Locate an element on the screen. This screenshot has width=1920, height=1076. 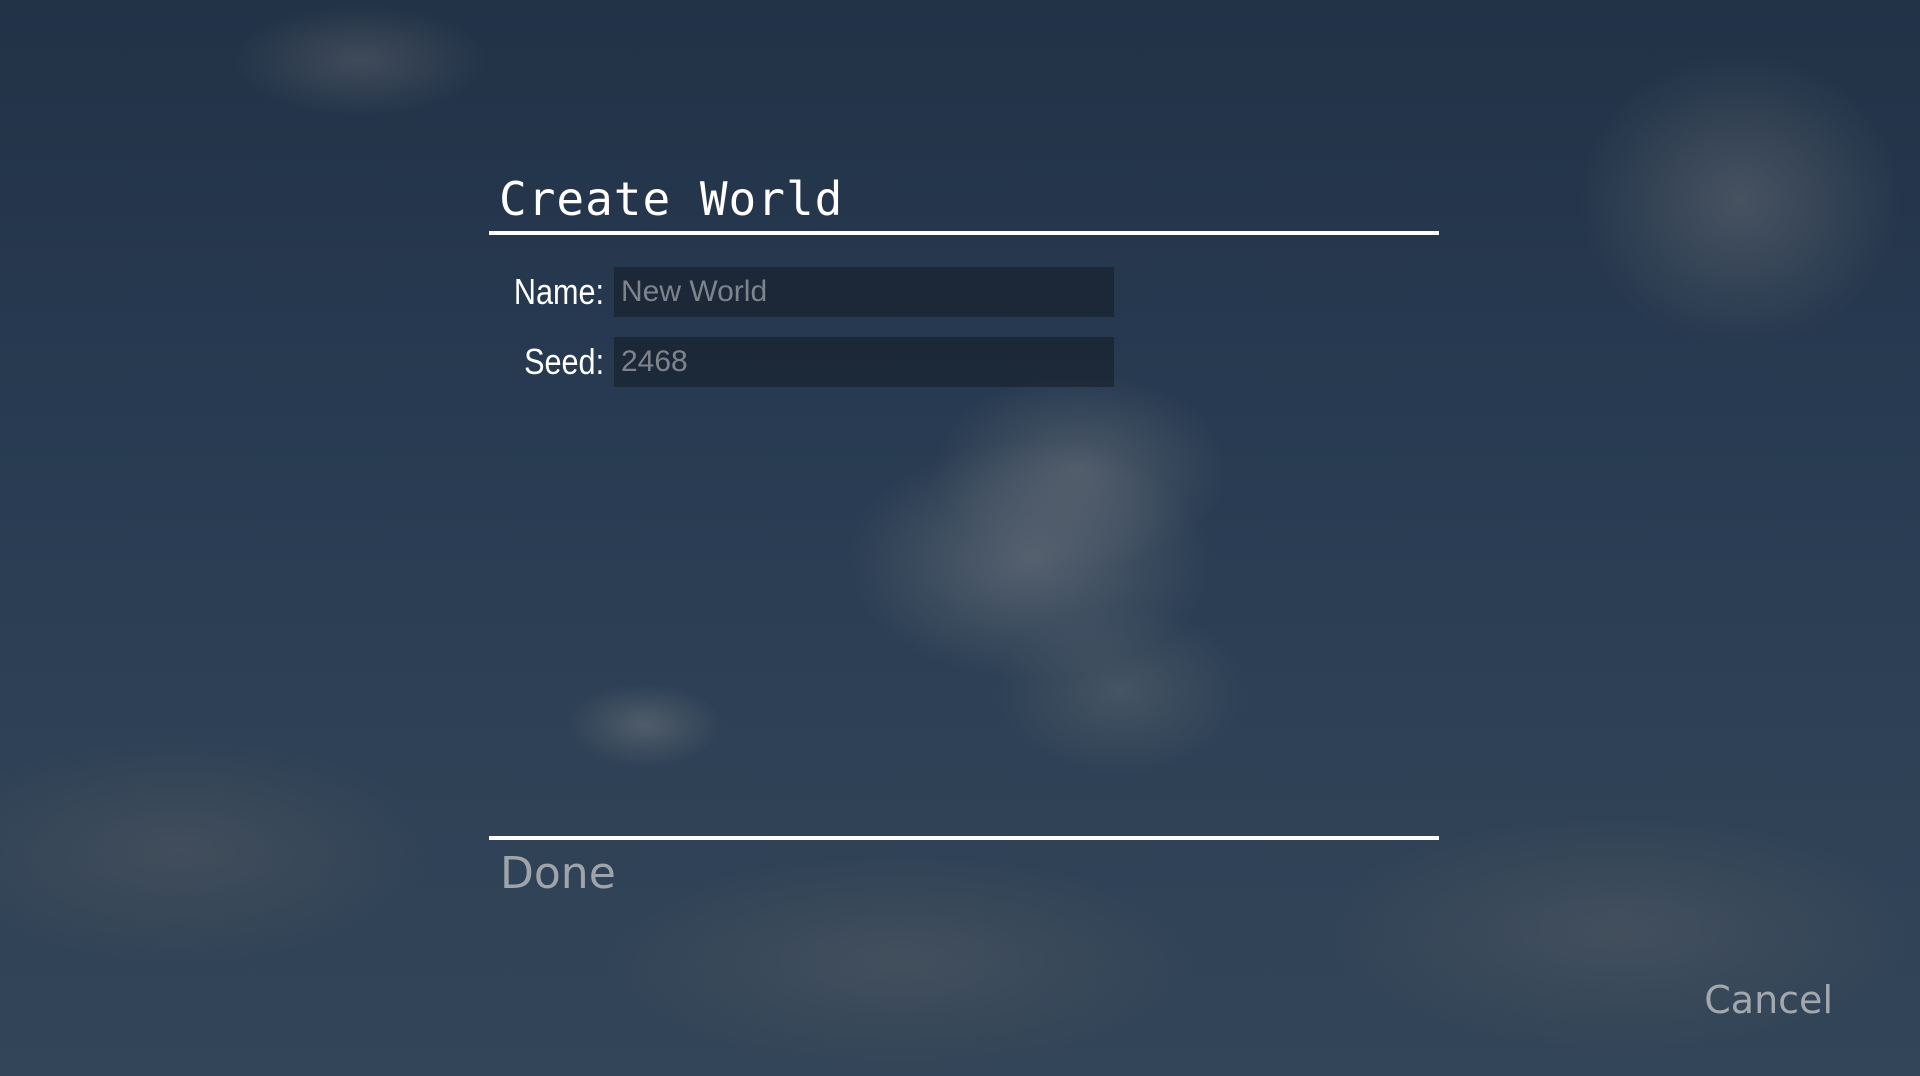
cancel-button: Cancel is located at coordinates (1768, 1000).